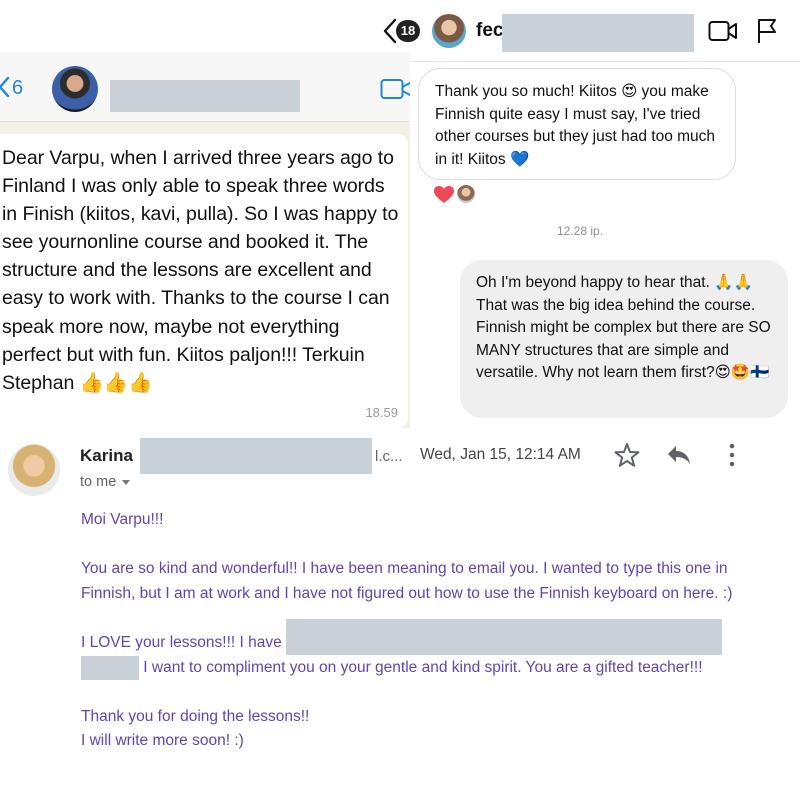 The width and height of the screenshot is (800, 800). Describe the element at coordinates (500, 454) in the screenshot. I see `email-date: Wed, Jan 15, 12:14 AM` at that location.